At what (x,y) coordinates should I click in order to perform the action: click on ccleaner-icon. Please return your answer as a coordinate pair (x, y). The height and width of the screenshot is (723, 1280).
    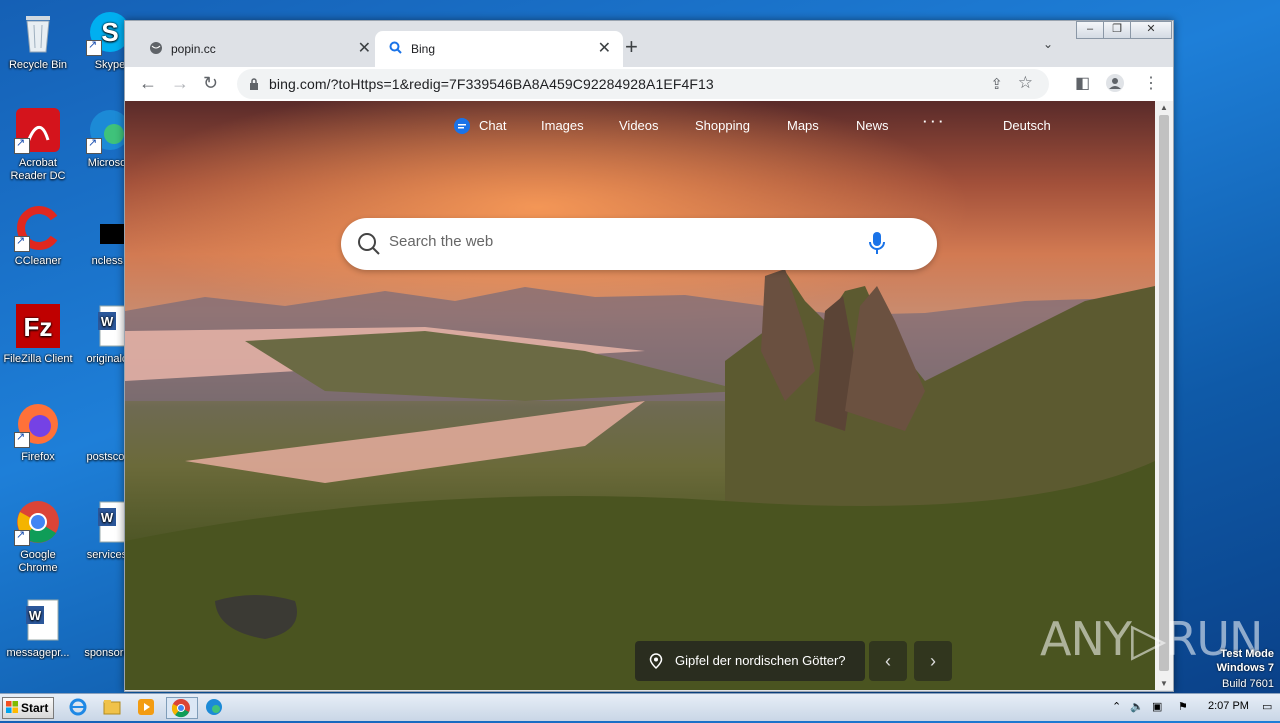
    Looking at the image, I should click on (38, 228).